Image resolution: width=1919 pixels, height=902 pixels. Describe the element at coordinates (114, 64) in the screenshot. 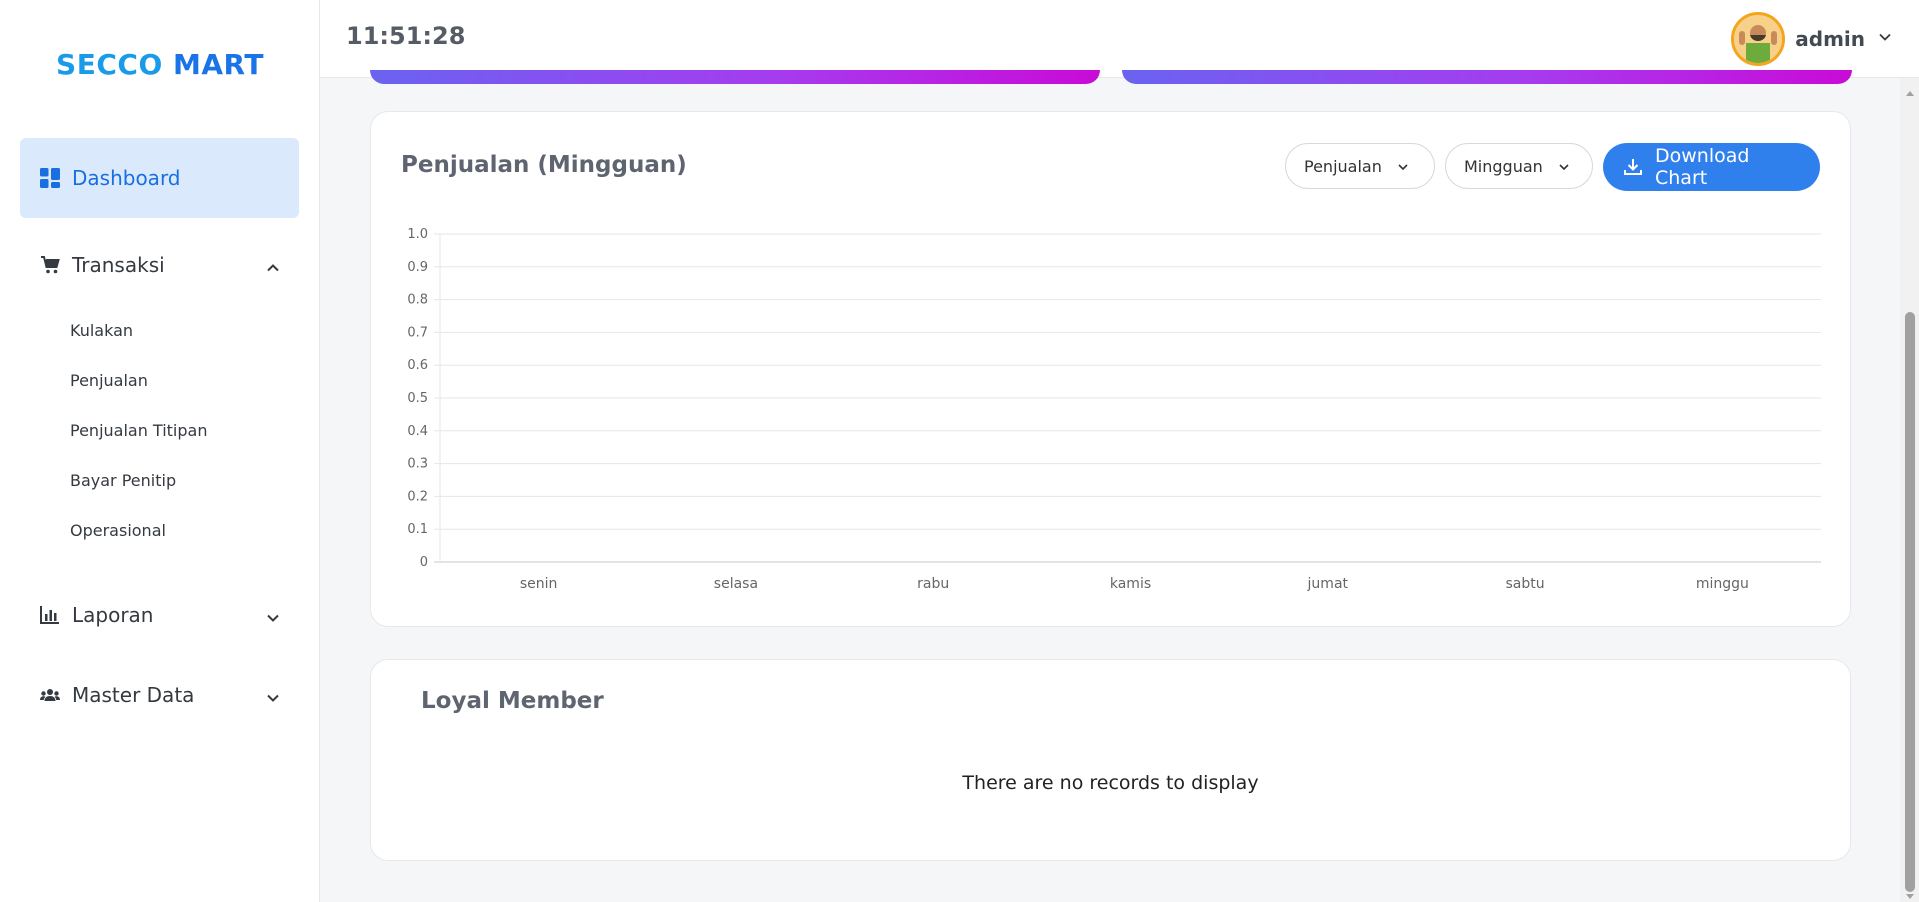

I see `brand-part1: SECCO` at that location.